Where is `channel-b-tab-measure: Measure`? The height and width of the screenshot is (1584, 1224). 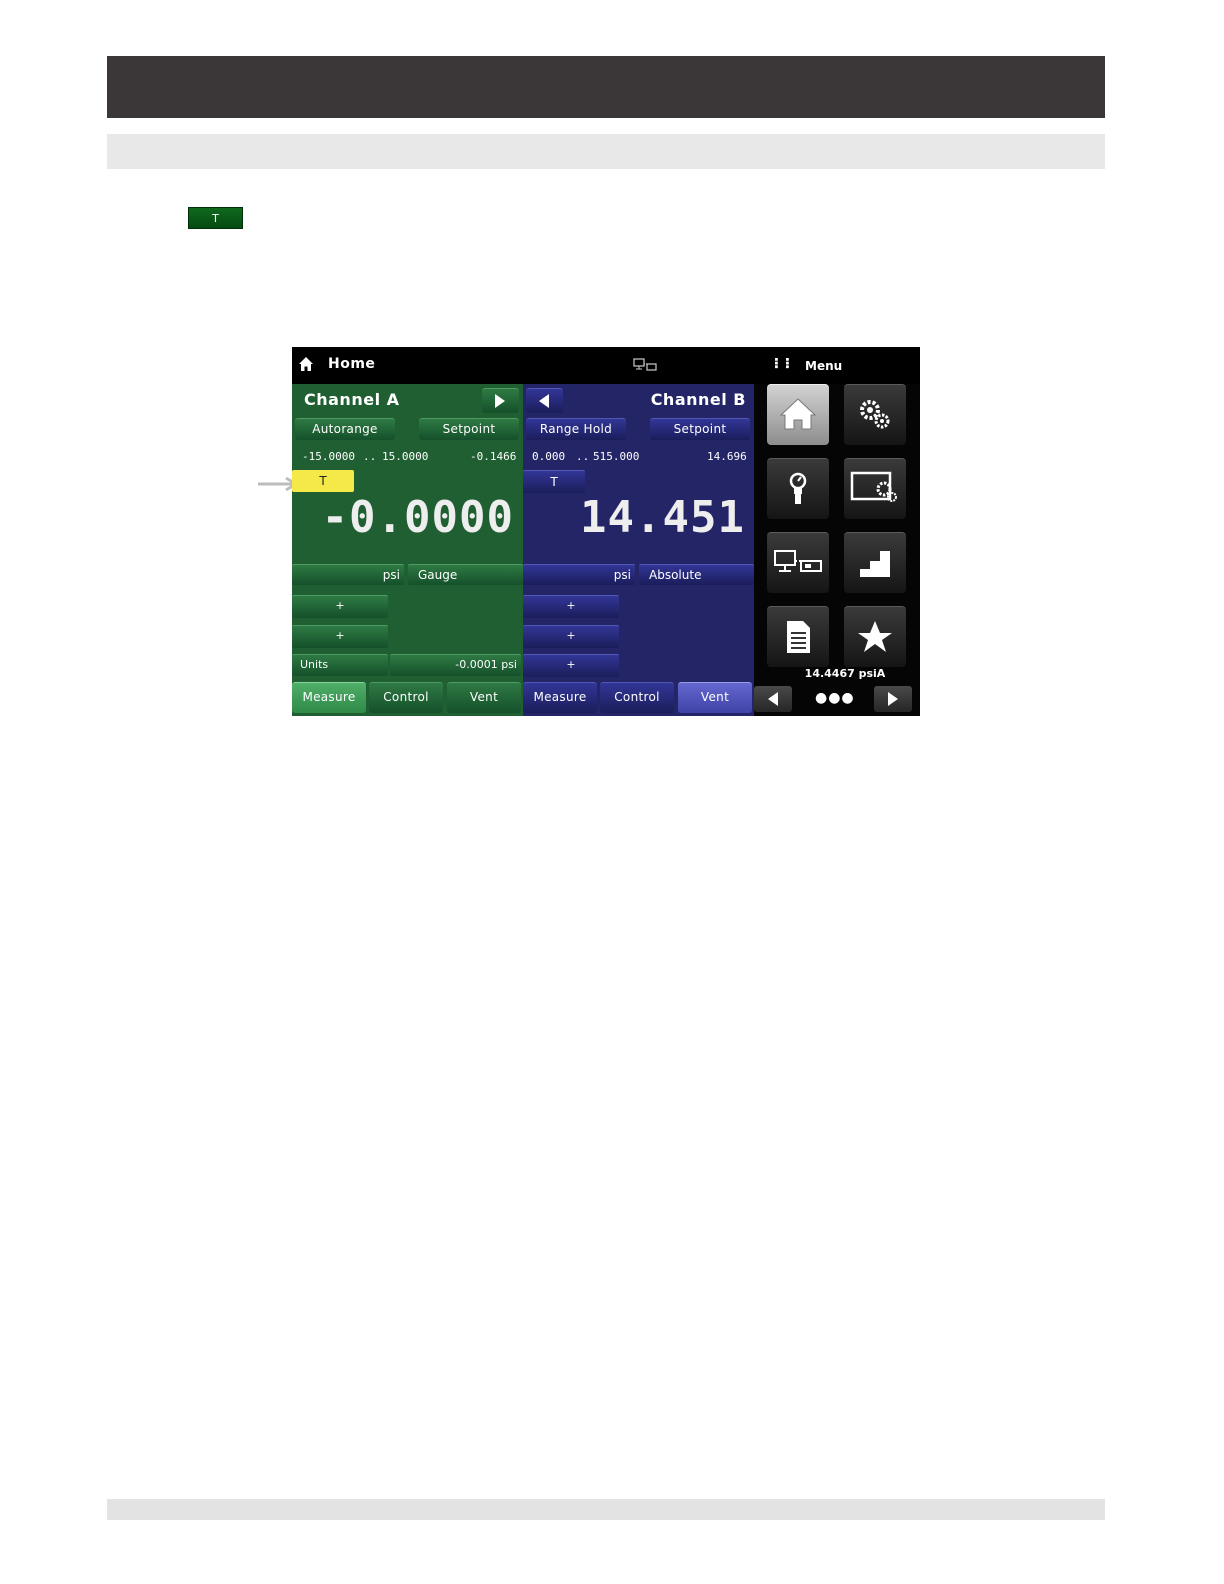 channel-b-tab-measure: Measure is located at coordinates (560, 697).